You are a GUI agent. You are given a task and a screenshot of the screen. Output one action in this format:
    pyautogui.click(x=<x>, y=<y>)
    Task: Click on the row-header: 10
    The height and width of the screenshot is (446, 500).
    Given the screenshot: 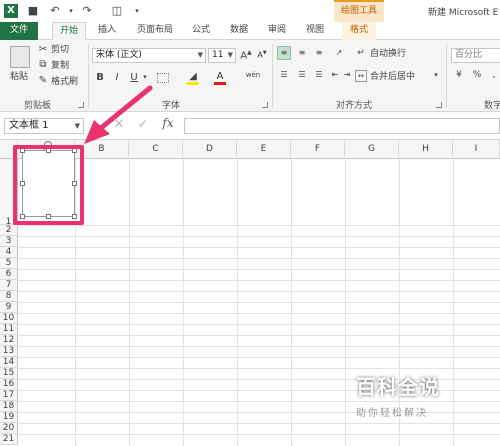 What is the action you would take?
    pyautogui.click(x=9, y=318)
    